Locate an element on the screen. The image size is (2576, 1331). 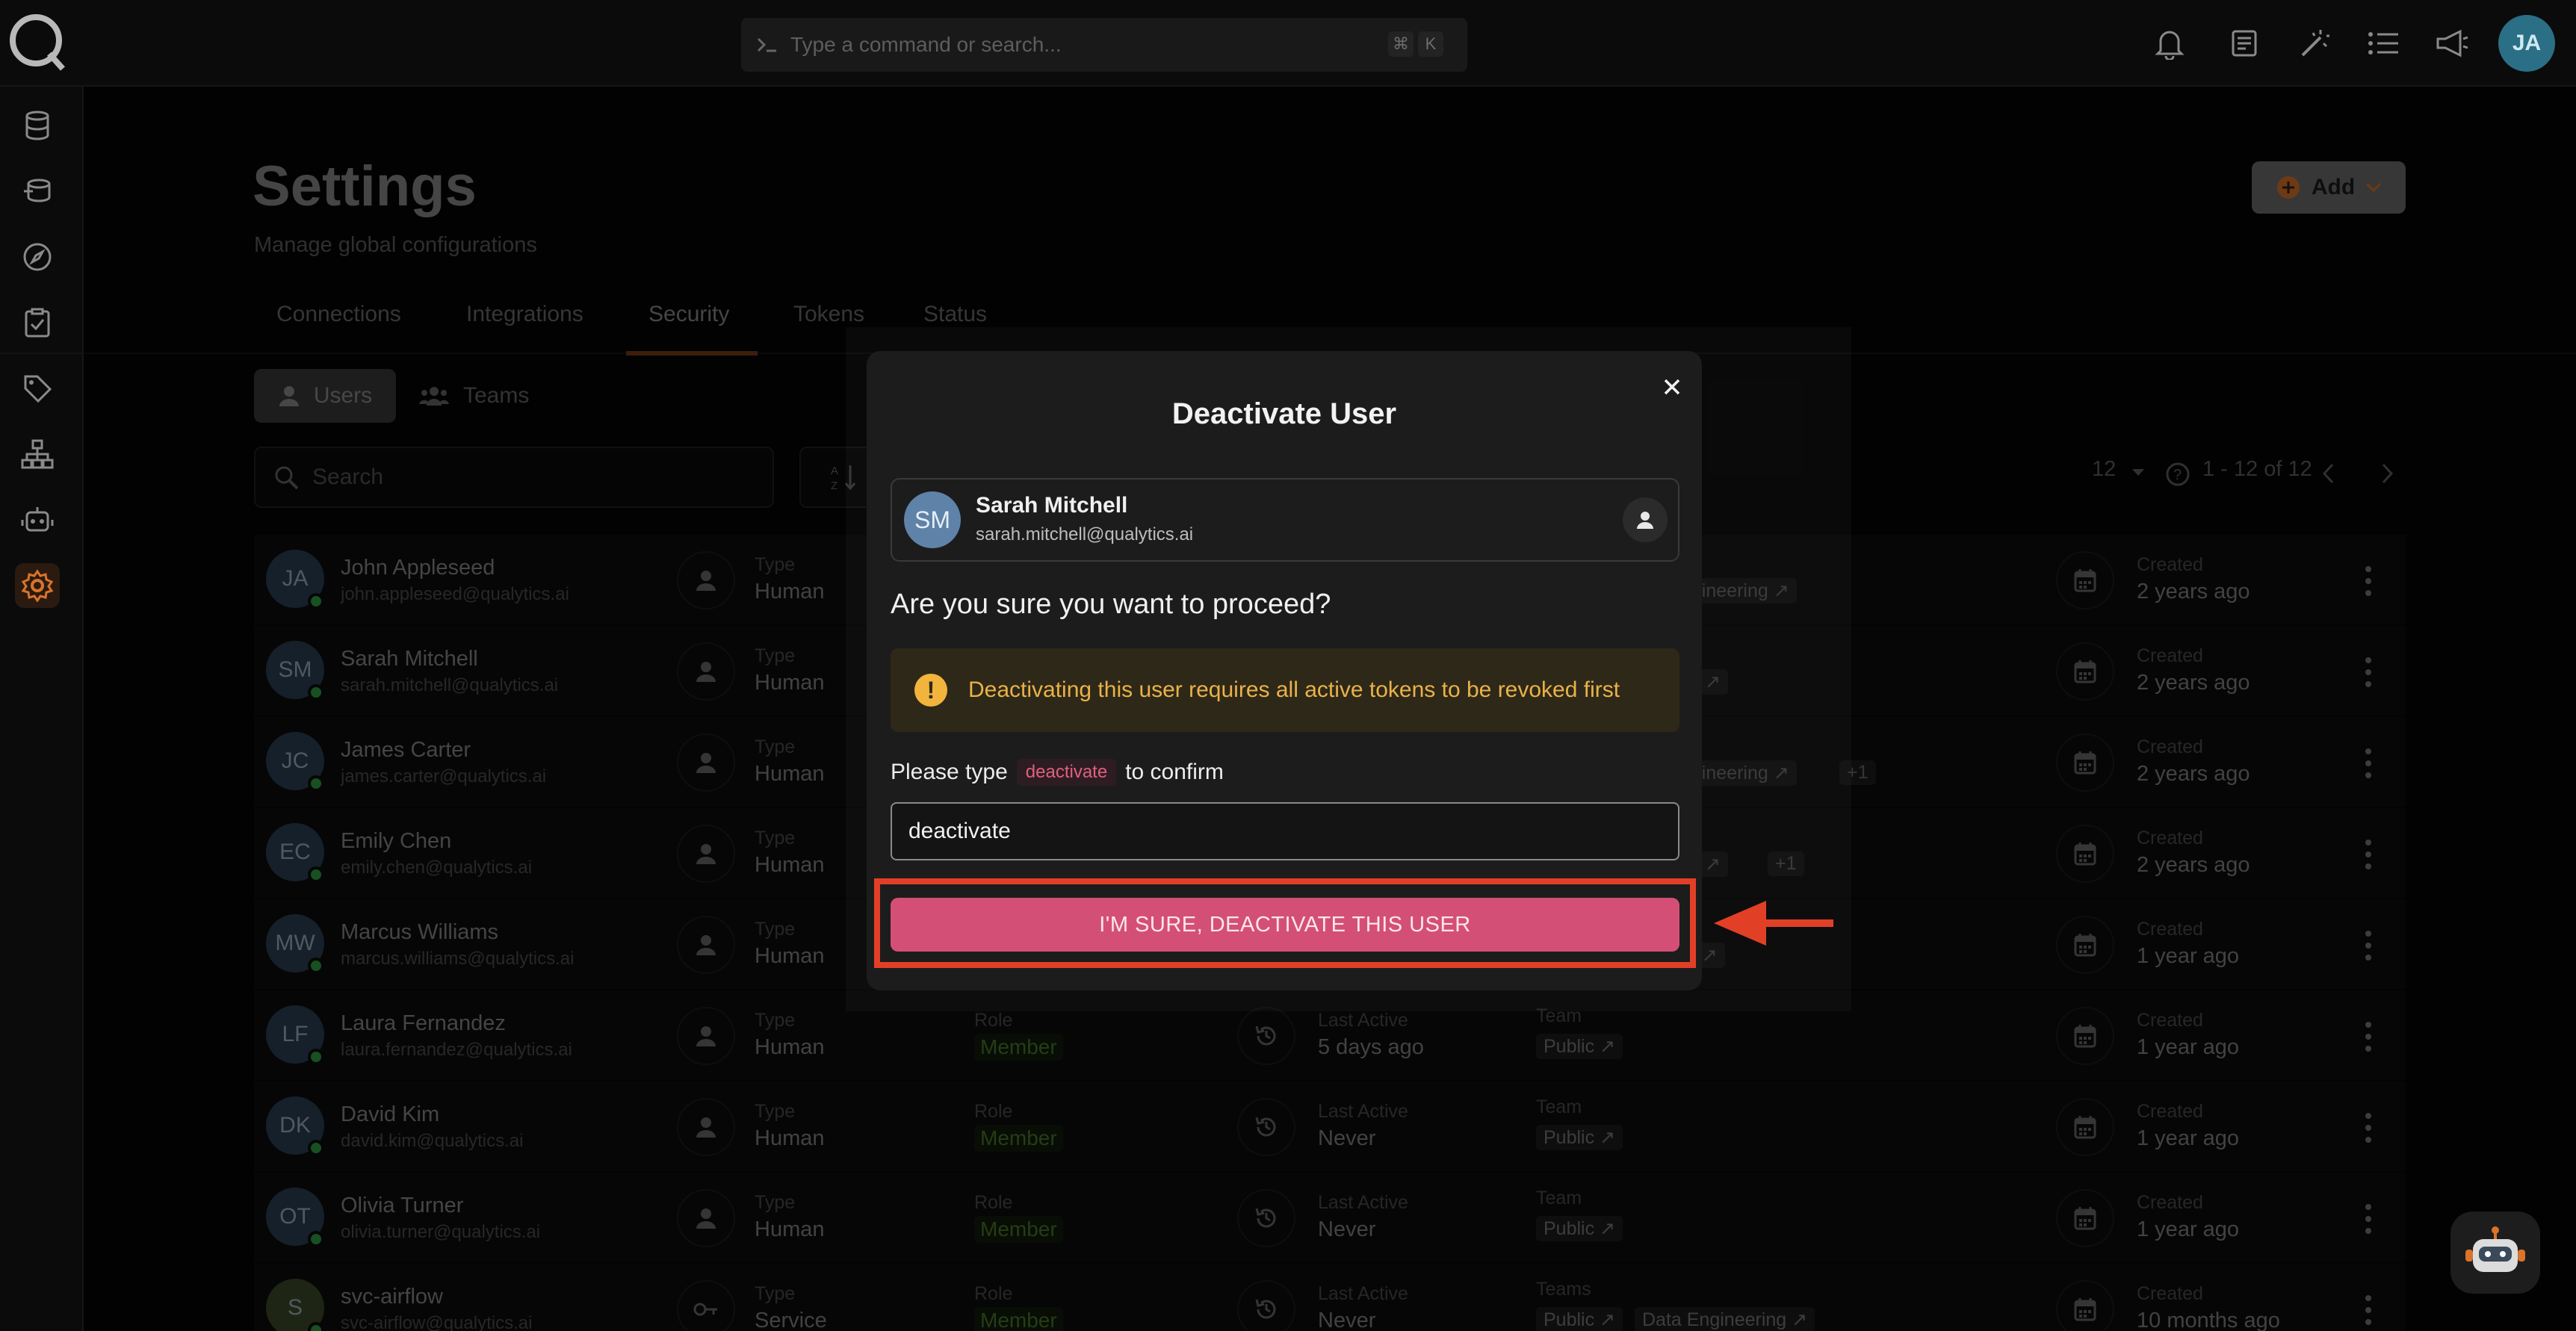
document-icon is located at coordinates (2244, 43).